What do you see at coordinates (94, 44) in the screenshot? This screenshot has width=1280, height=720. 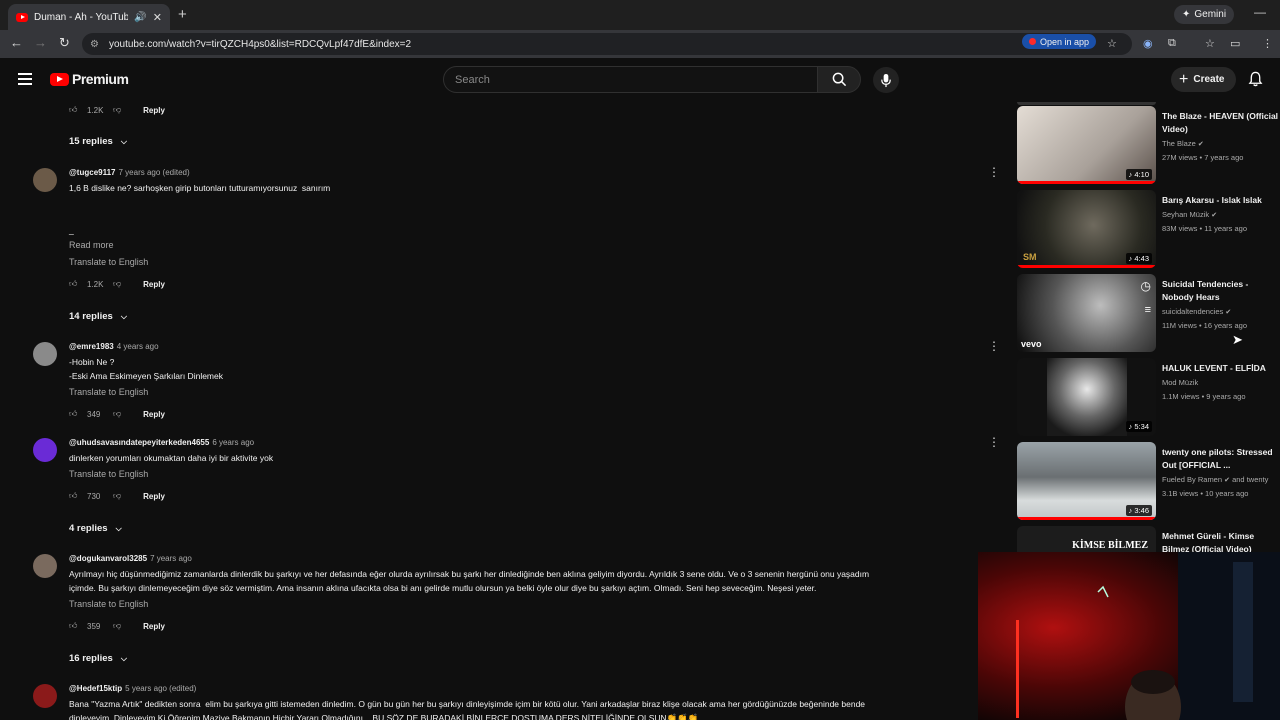 I see `site-info-icon: ⚙` at bounding box center [94, 44].